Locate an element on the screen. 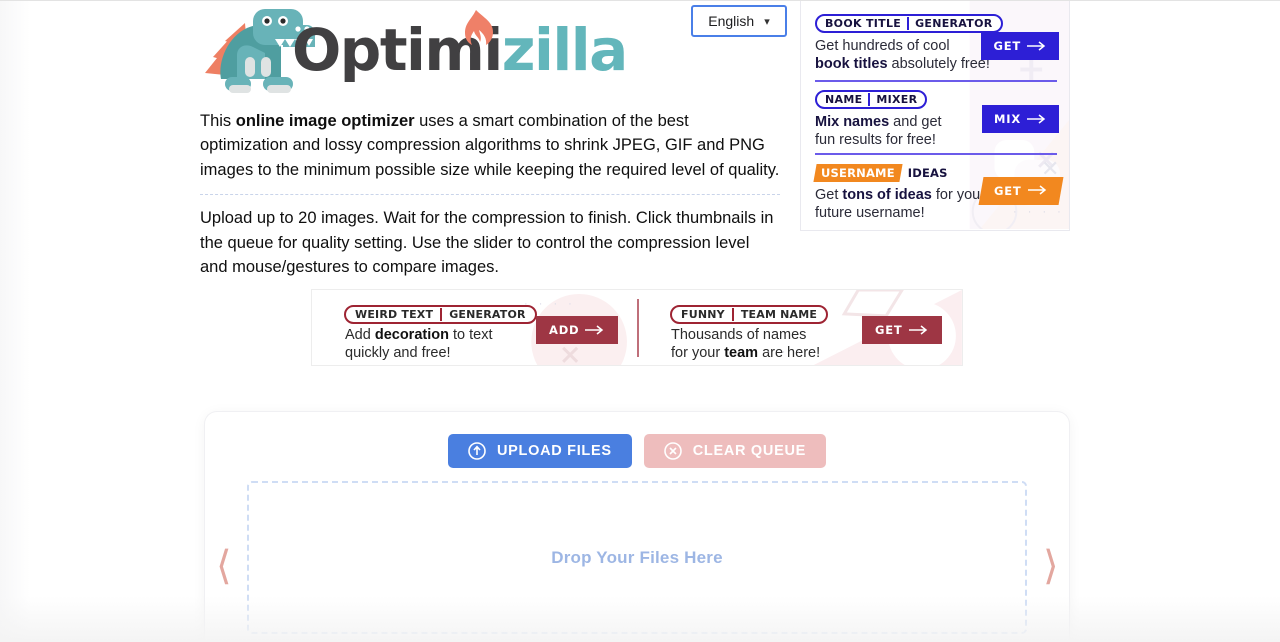 This screenshot has width=1280, height=642. ad-pill-username-ideas: USERNAME IDEAS is located at coordinates (882, 173).